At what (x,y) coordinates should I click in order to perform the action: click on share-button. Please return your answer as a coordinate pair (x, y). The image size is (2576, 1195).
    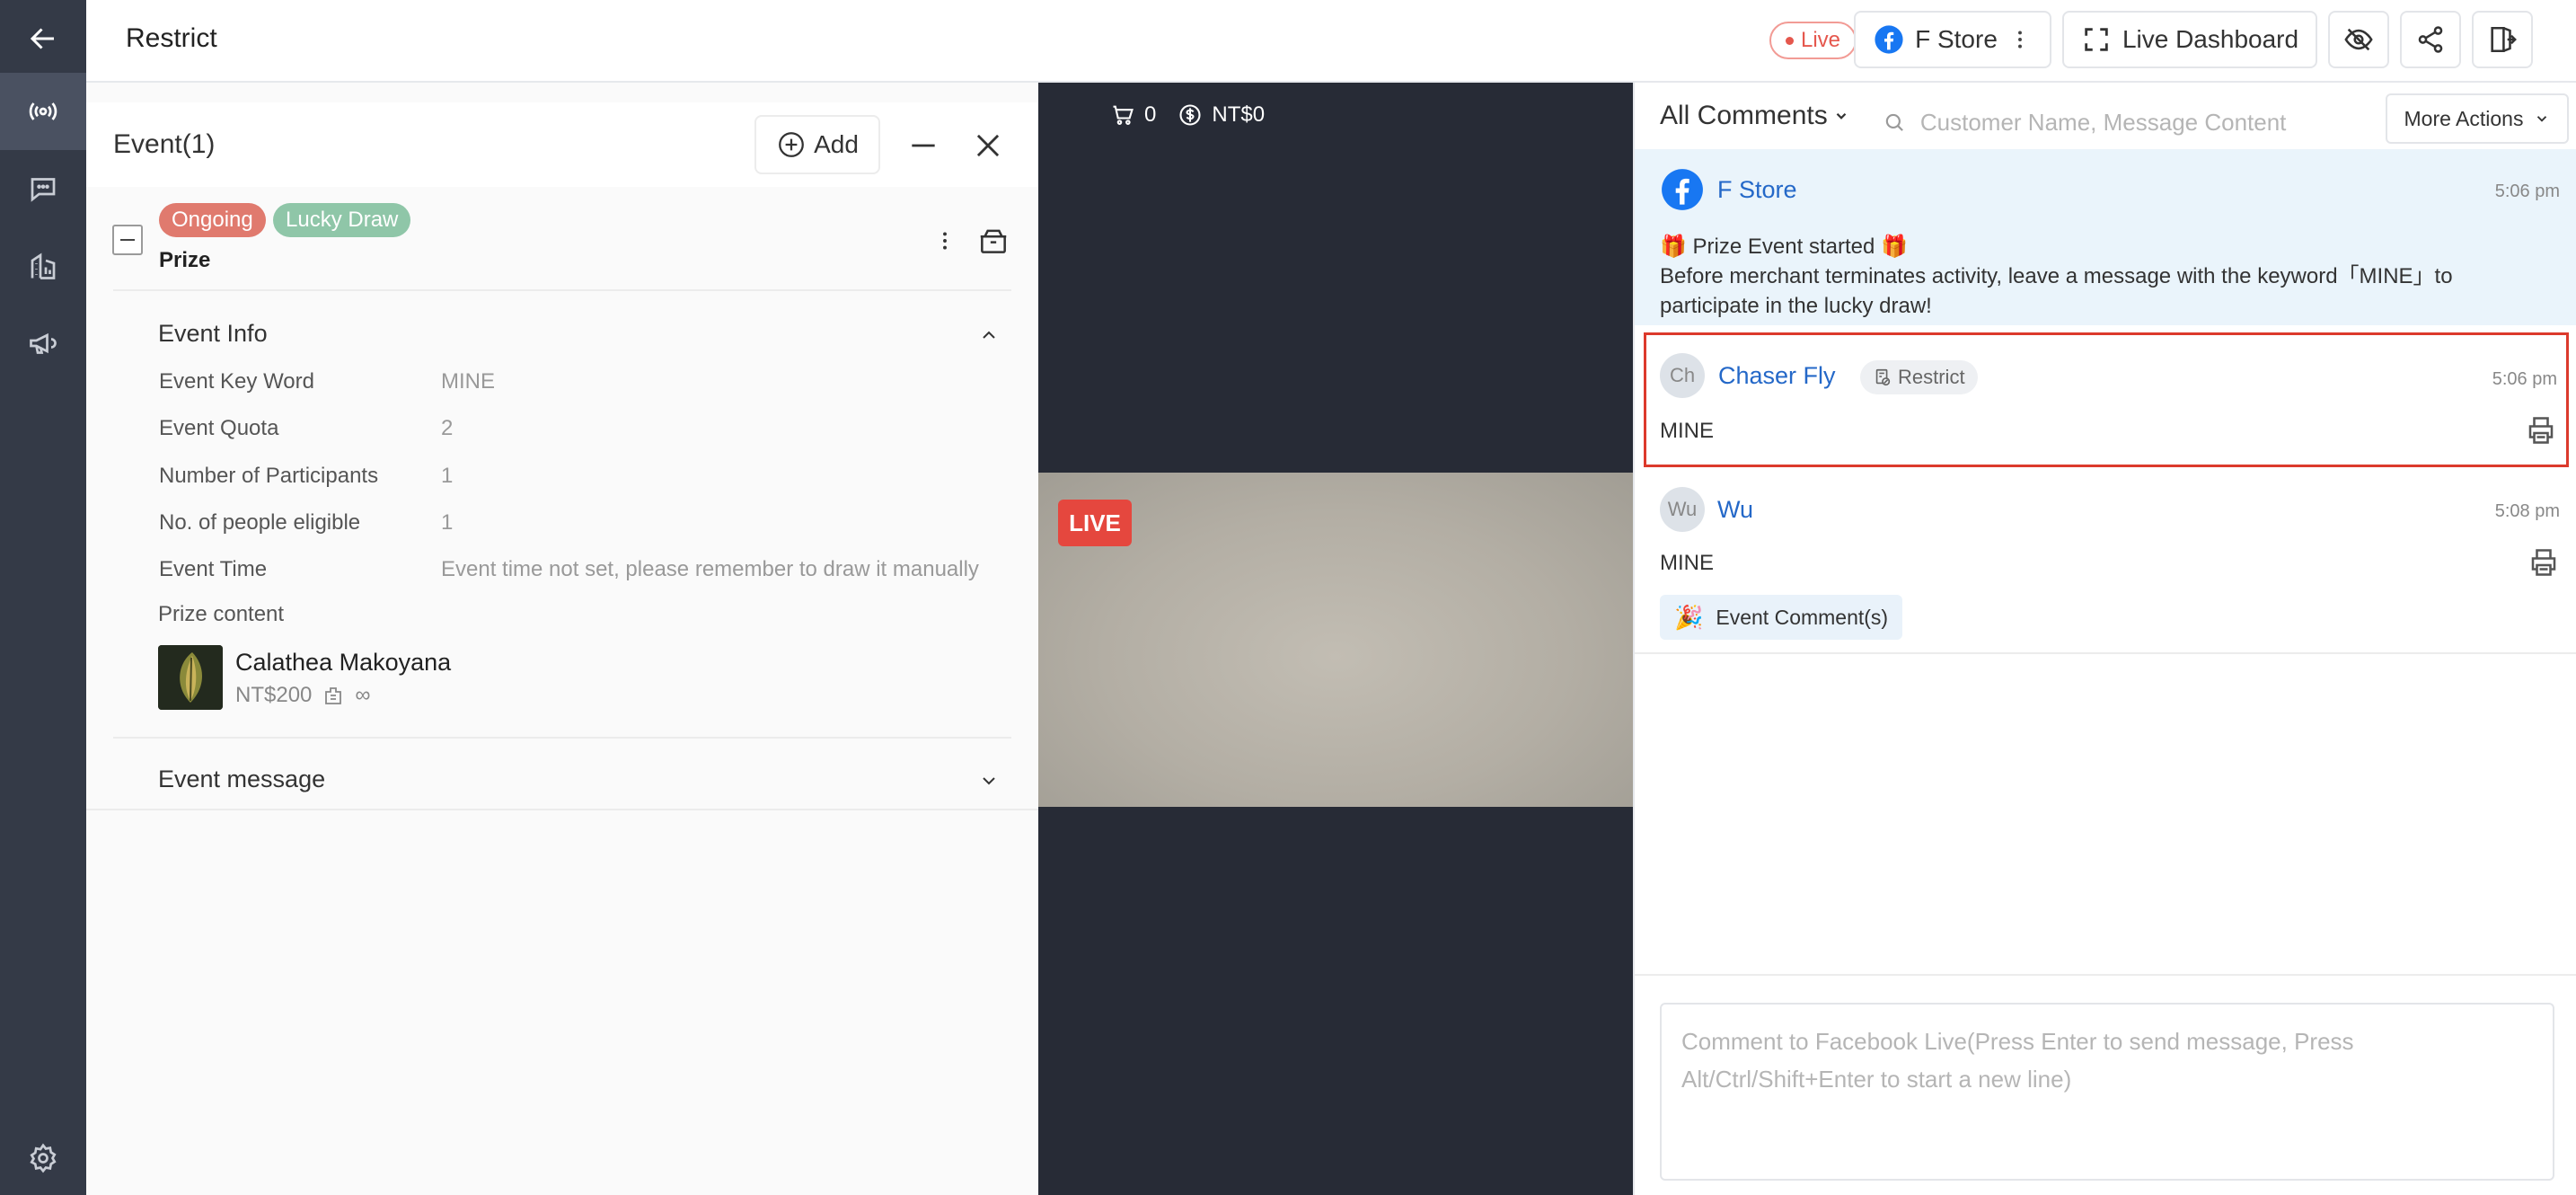
    Looking at the image, I should click on (2430, 39).